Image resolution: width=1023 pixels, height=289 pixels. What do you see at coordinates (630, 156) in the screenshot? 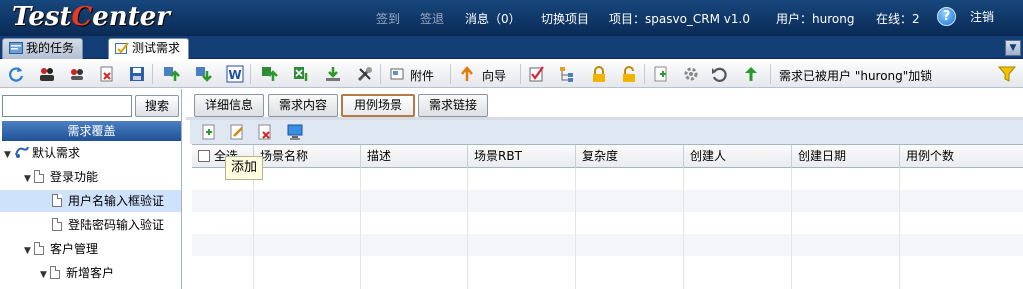
I see `column-header: 复杂度` at bounding box center [630, 156].